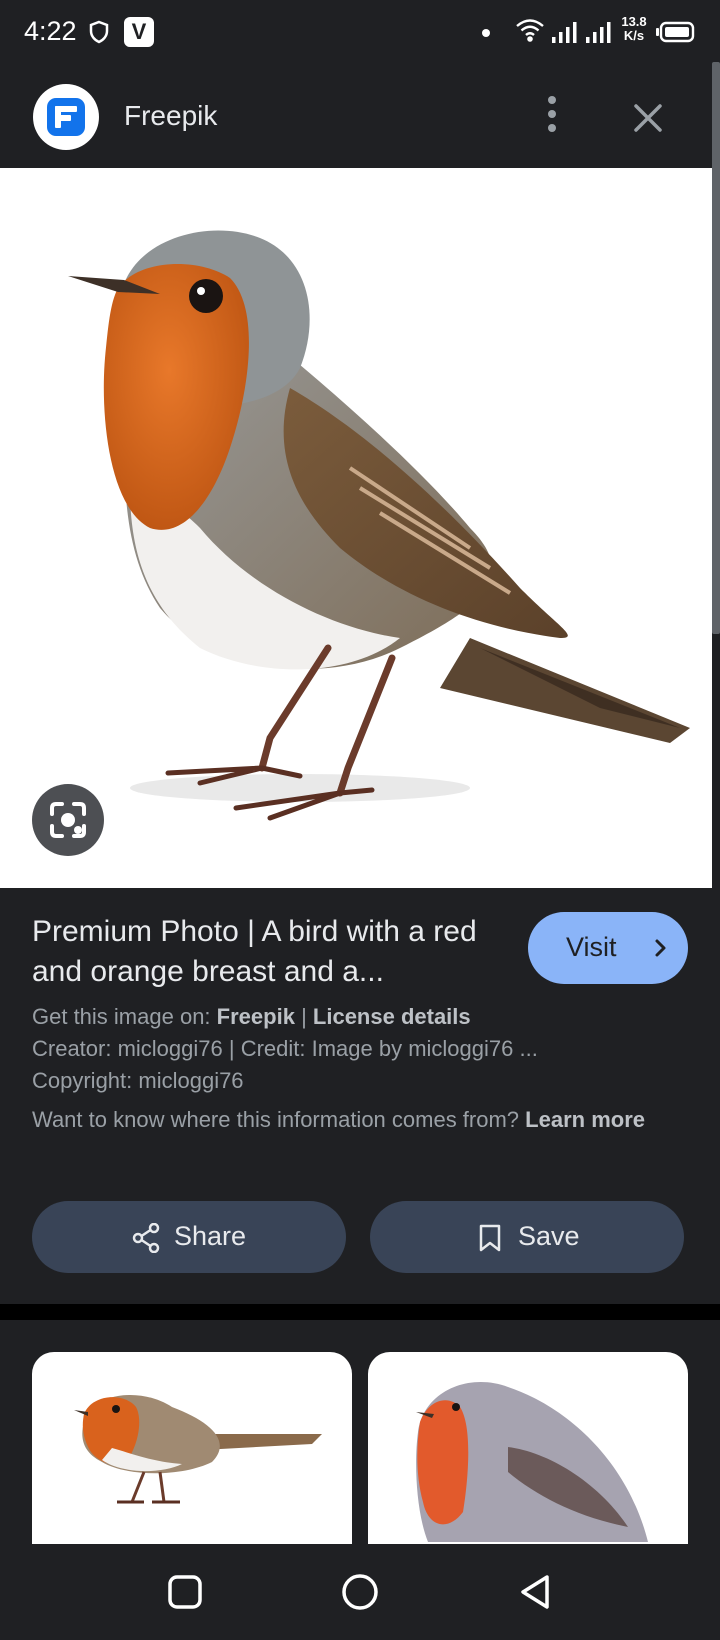 The width and height of the screenshot is (720, 1640). I want to click on wifi-icon, so click(530, 30).